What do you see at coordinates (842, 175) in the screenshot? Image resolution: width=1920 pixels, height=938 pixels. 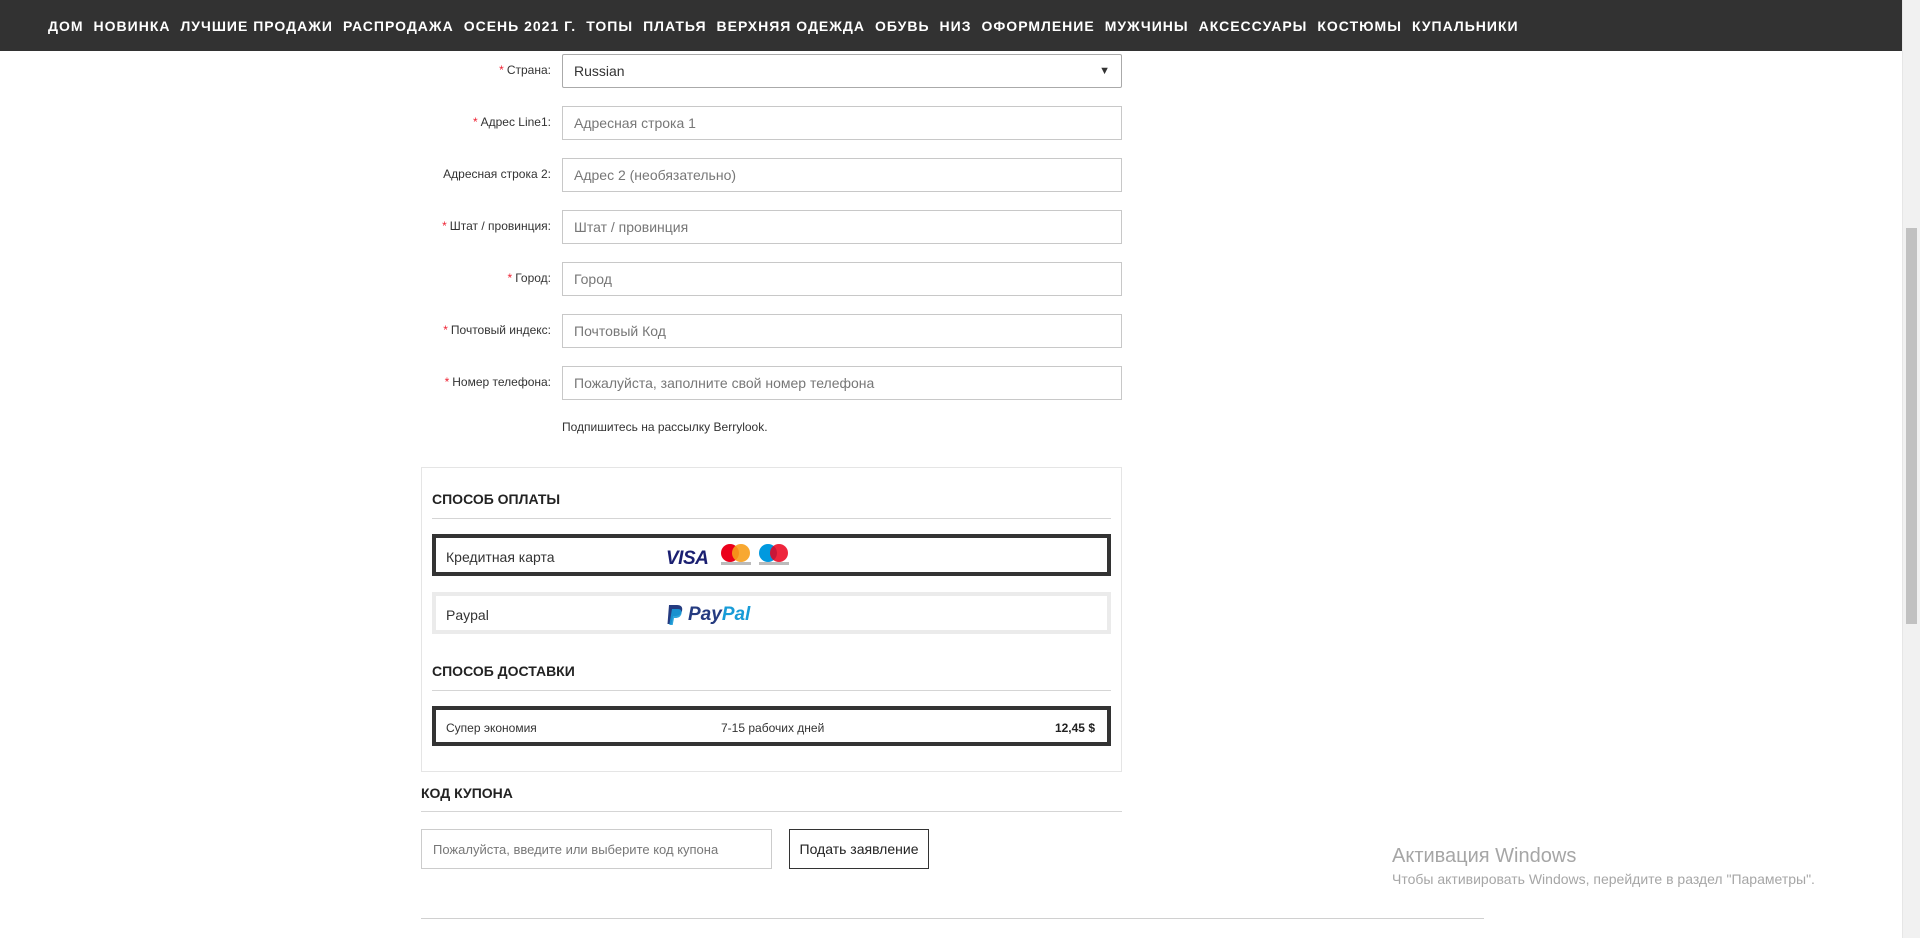 I see `address2-input` at bounding box center [842, 175].